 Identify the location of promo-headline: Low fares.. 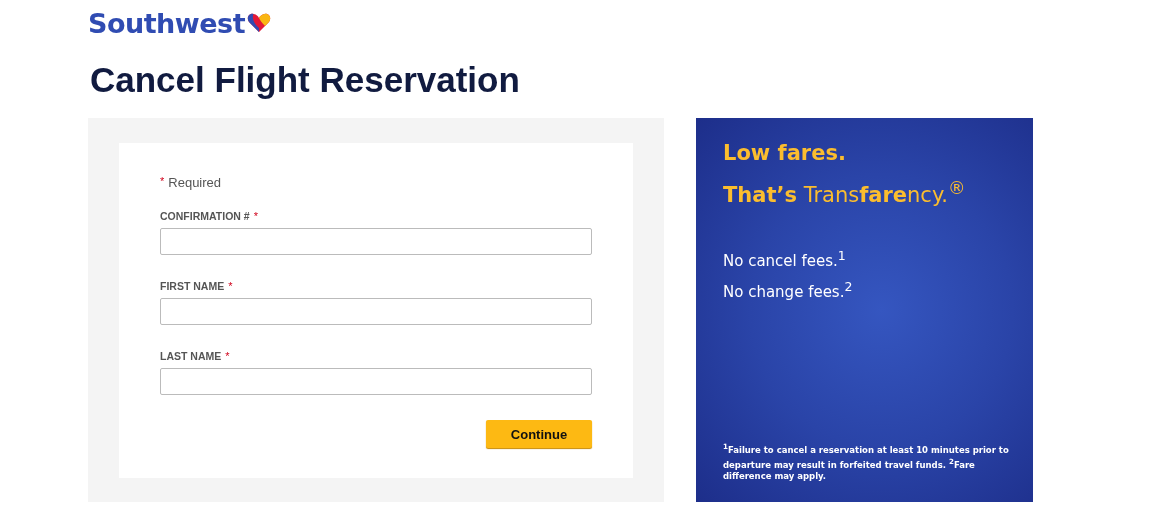
(785, 153).